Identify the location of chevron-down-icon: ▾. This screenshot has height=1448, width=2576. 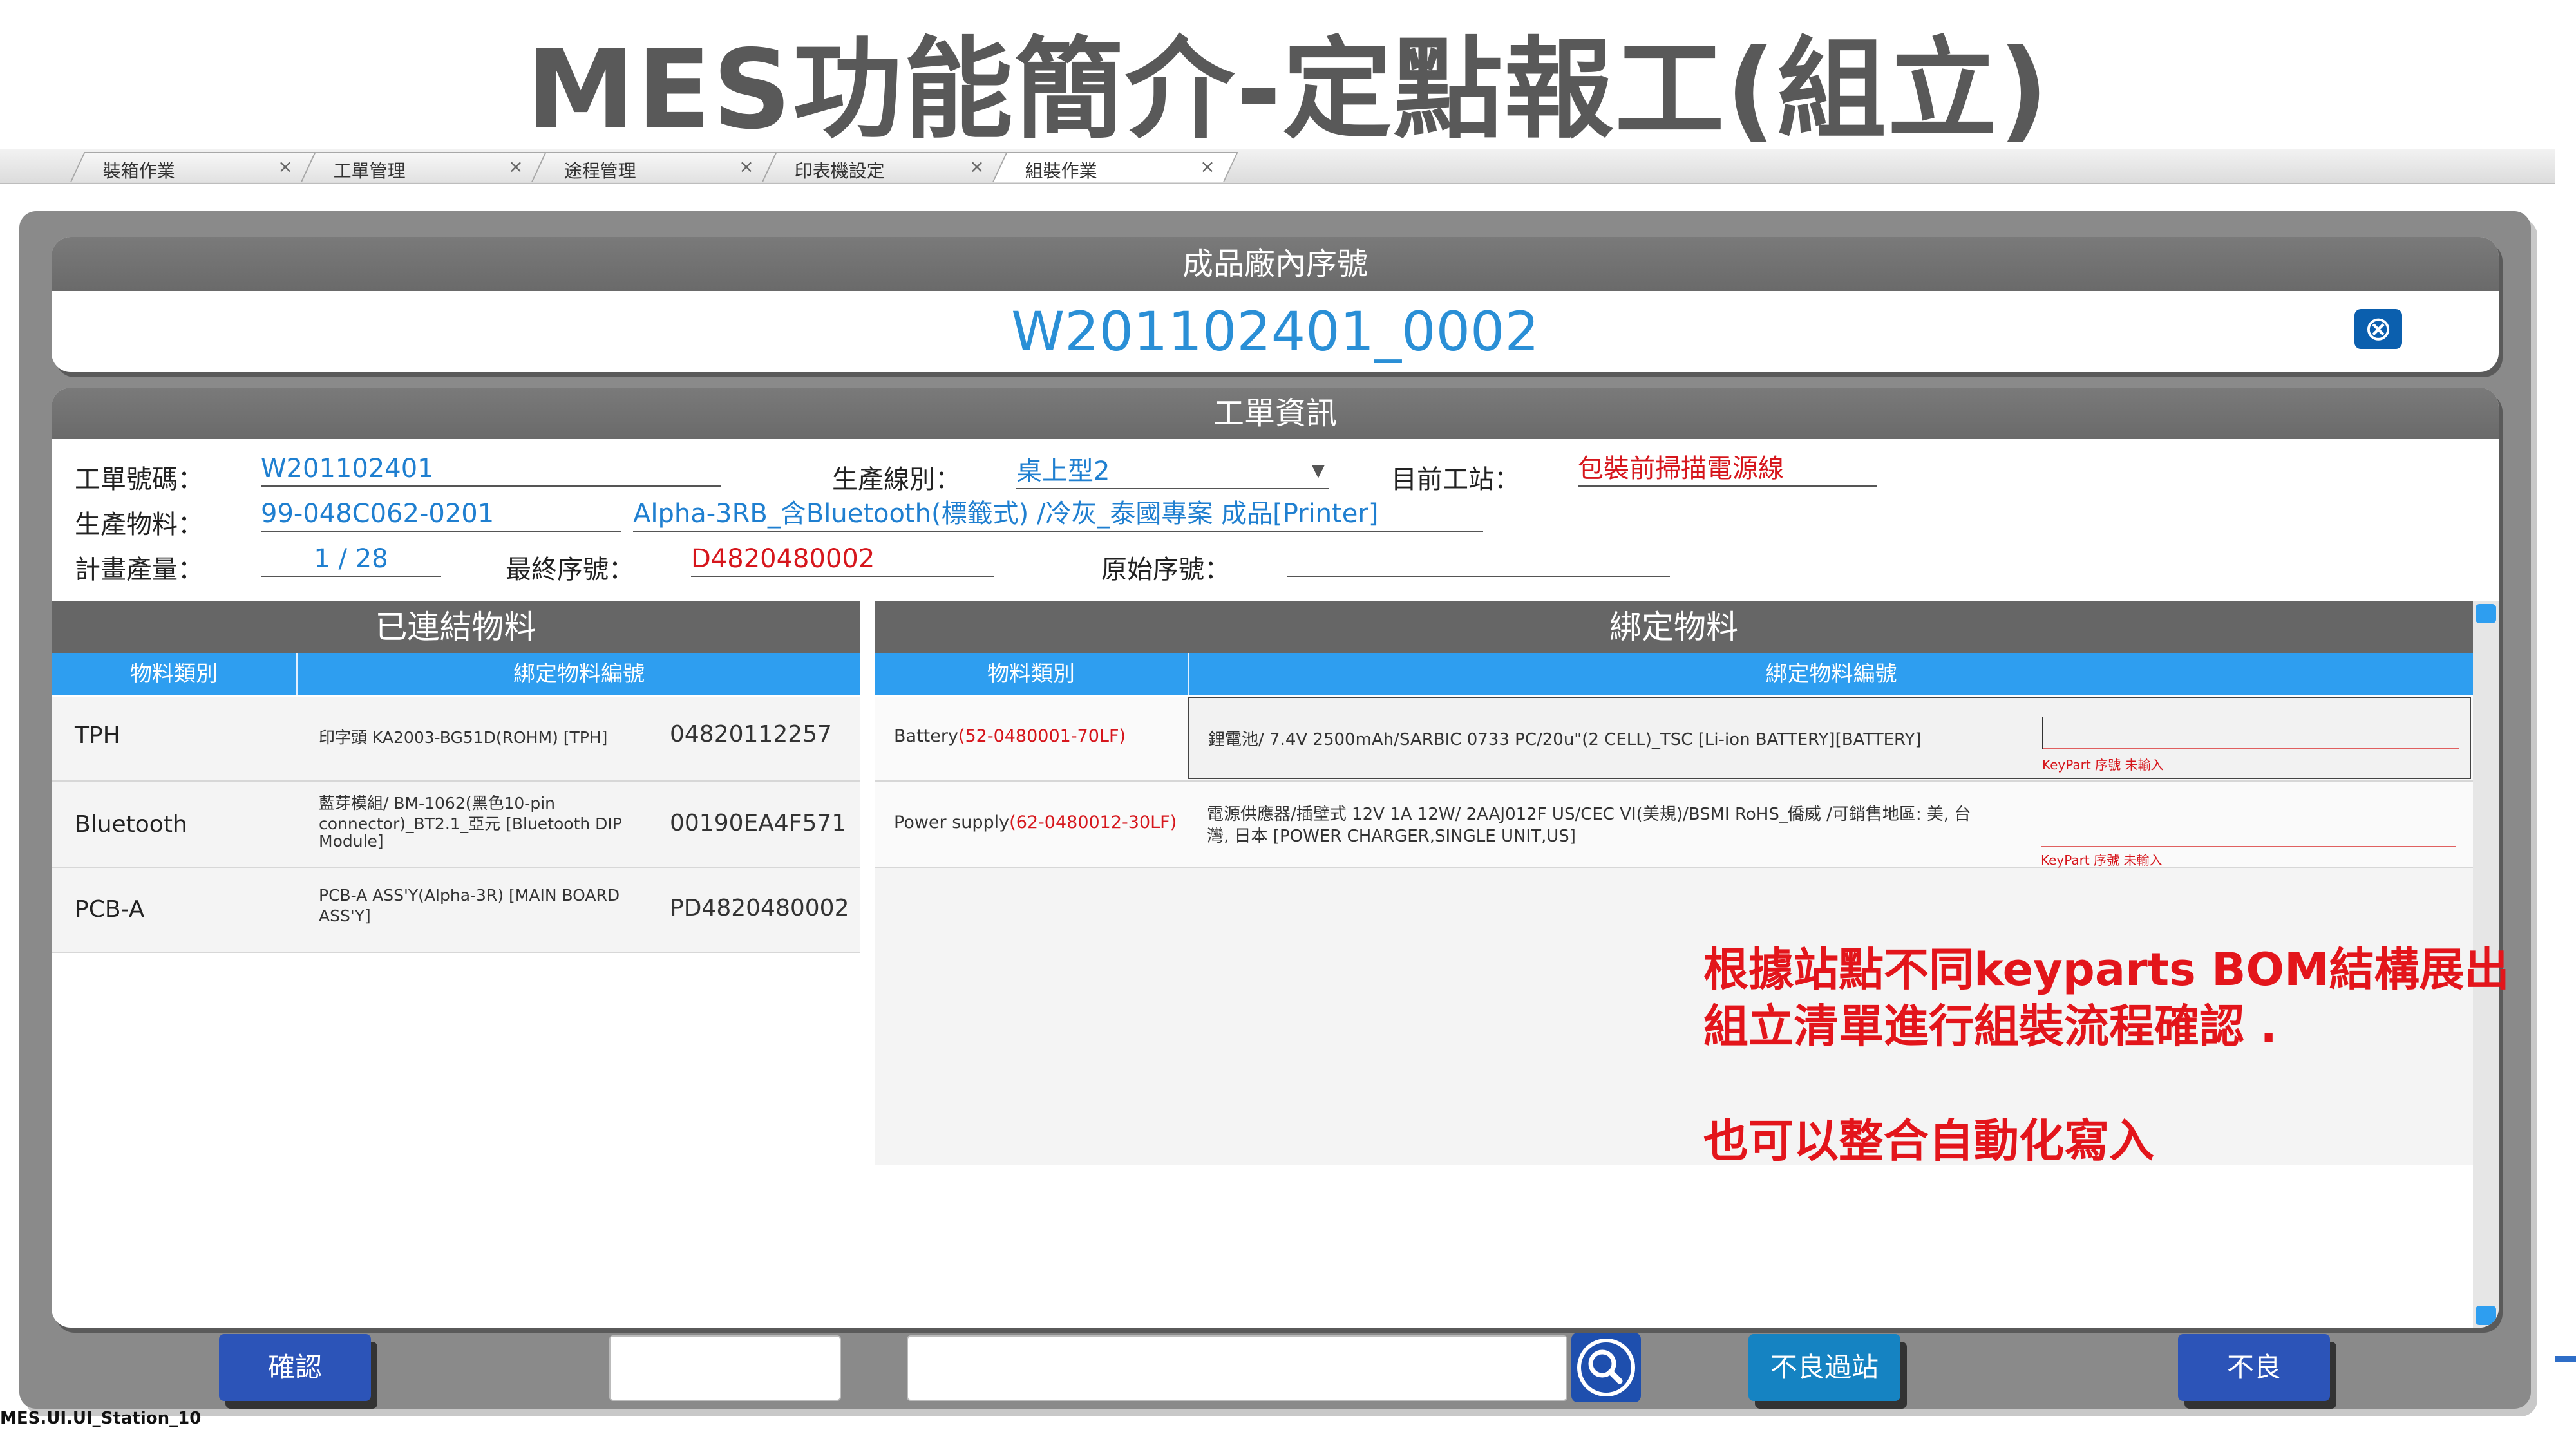
(1318, 470).